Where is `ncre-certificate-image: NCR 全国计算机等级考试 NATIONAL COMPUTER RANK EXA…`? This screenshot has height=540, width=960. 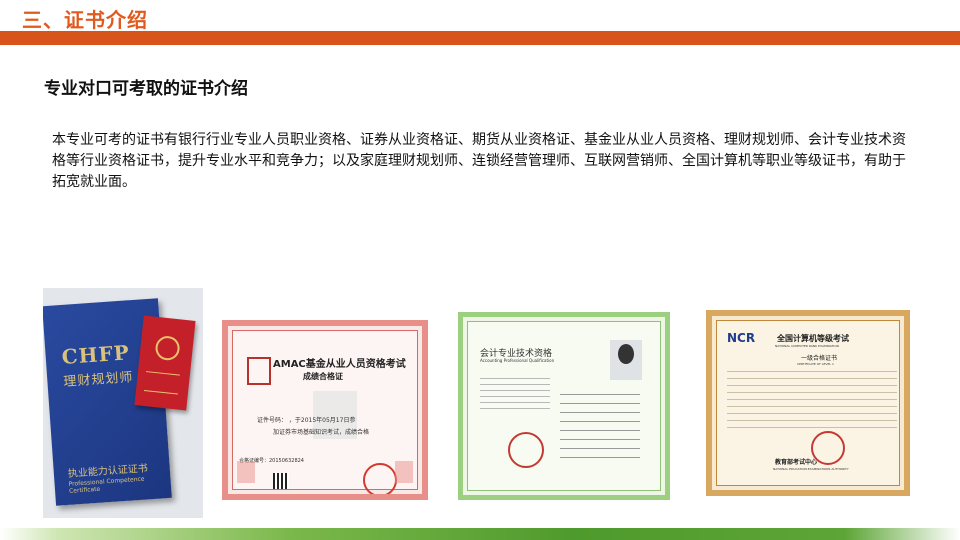
ncre-certificate-image: NCR 全国计算机等级考试 NATIONAL COMPUTER RANK EXA… is located at coordinates (808, 403).